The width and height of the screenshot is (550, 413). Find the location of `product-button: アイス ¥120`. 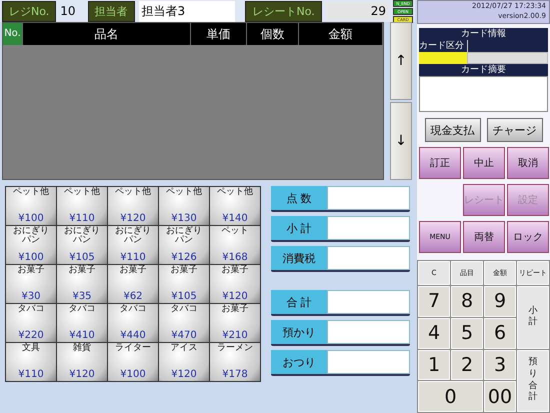

product-button: アイス ¥120 is located at coordinates (184, 362).